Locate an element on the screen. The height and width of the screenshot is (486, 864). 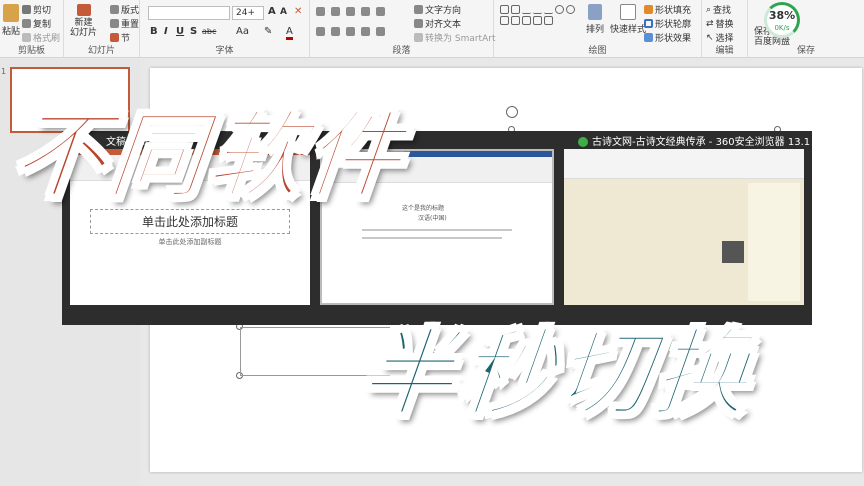
strikethrough-button: abc is located at coordinates (209, 31).